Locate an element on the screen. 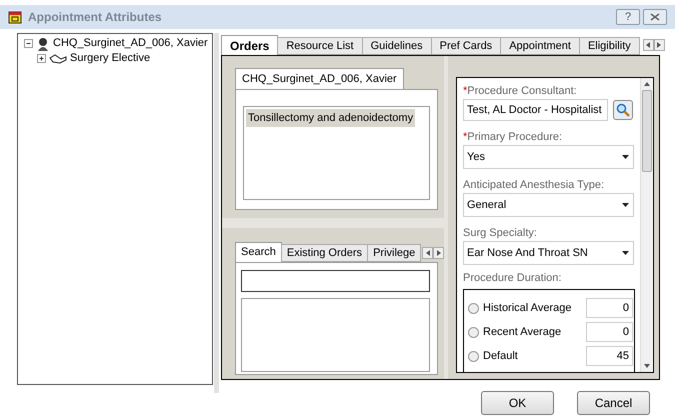 Image resolution: width=675 pixels, height=416 pixels. search-icon is located at coordinates (623, 110).